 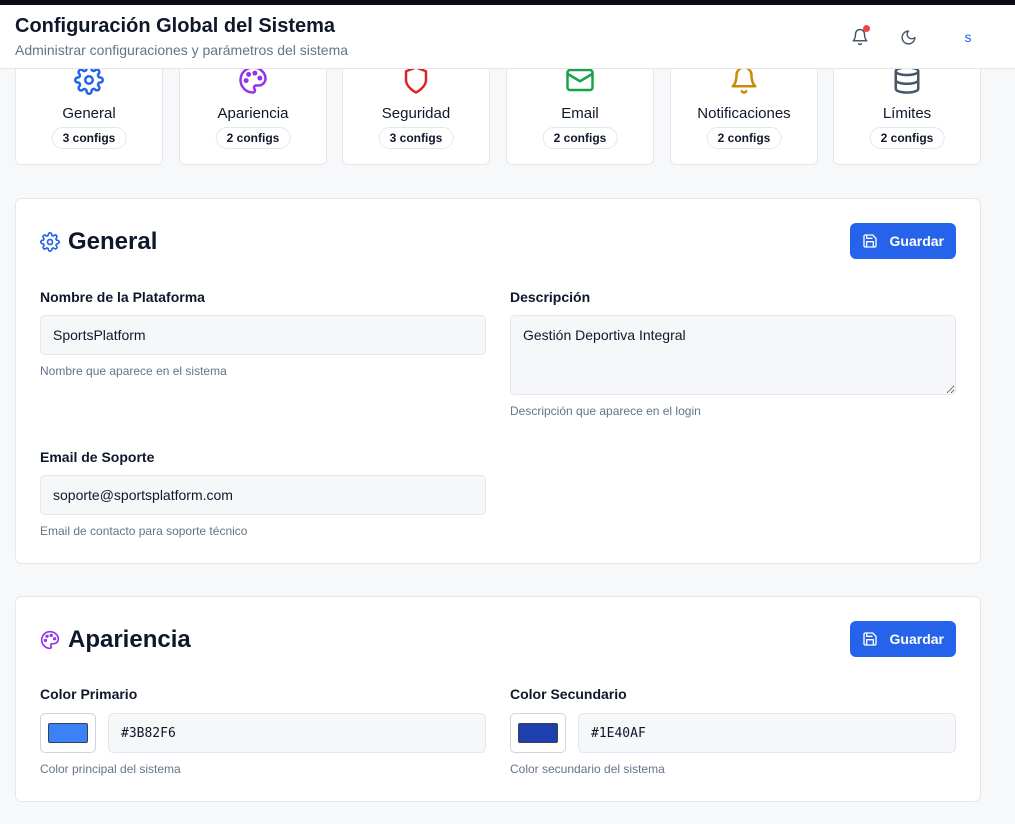 I want to click on secondary-color-label: Color Secundario, so click(x=568, y=694).